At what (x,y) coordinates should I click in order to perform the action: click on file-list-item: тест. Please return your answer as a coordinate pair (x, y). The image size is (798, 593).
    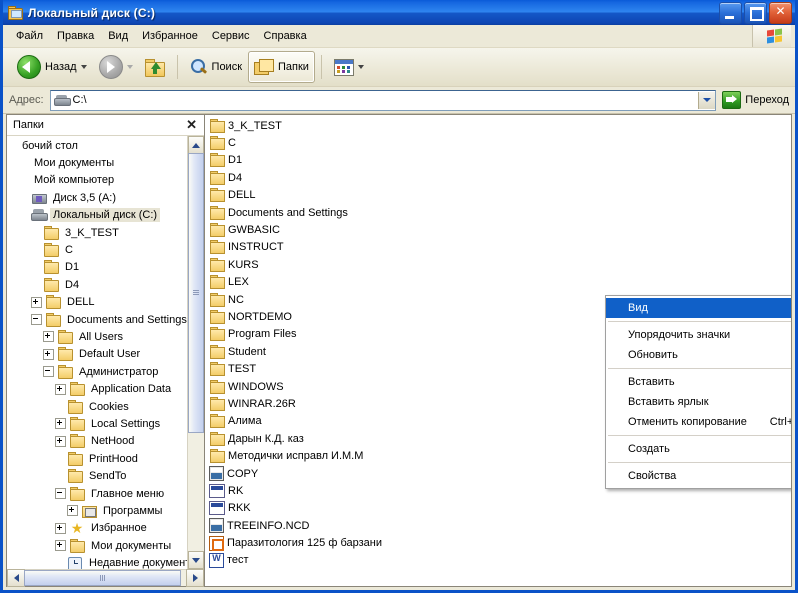
    Looking at the image, I should click on (329, 560).